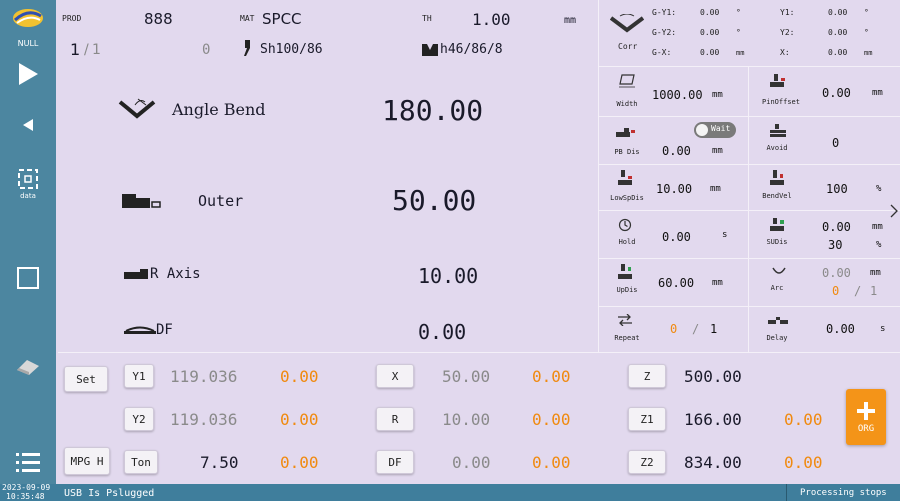 This screenshot has height=501, width=900. What do you see at coordinates (894, 211) in the screenshot?
I see `chevron-right-icon` at bounding box center [894, 211].